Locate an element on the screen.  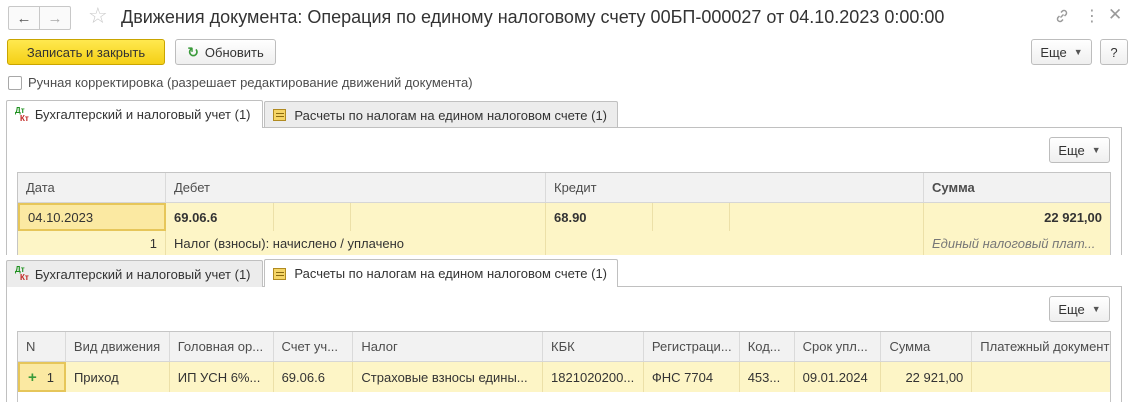
more-menu-button: Еще ▼ is located at coordinates (1061, 52).